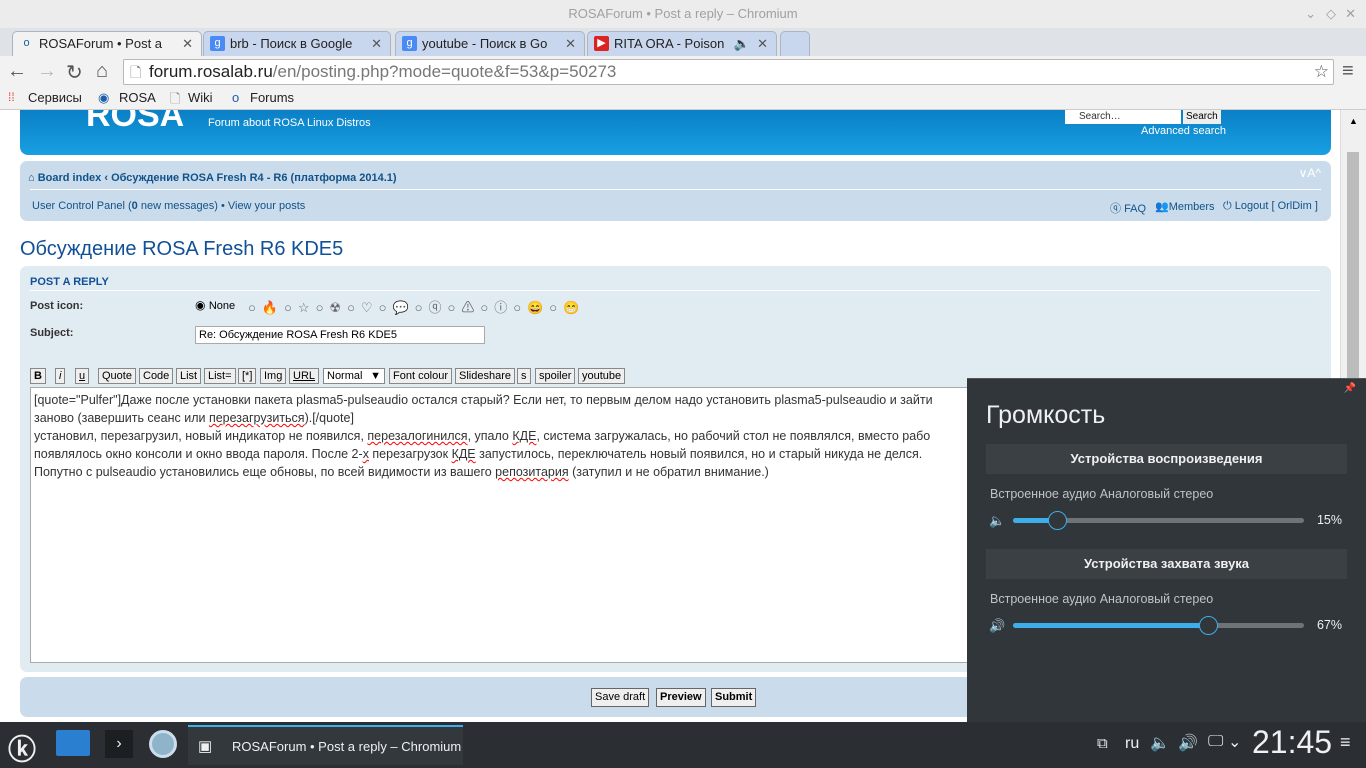 This screenshot has height=768, width=1366. I want to click on capture-volume-value: 67%, so click(1329, 625).